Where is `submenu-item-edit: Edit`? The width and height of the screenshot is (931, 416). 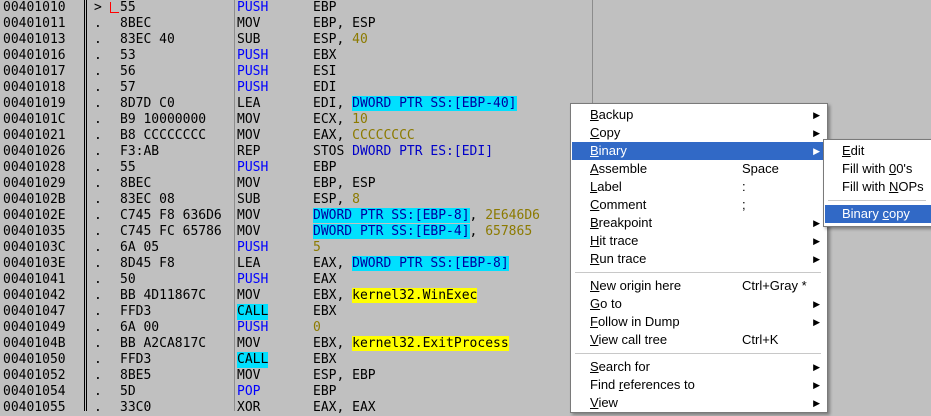
submenu-item-edit: Edit is located at coordinates (878, 151).